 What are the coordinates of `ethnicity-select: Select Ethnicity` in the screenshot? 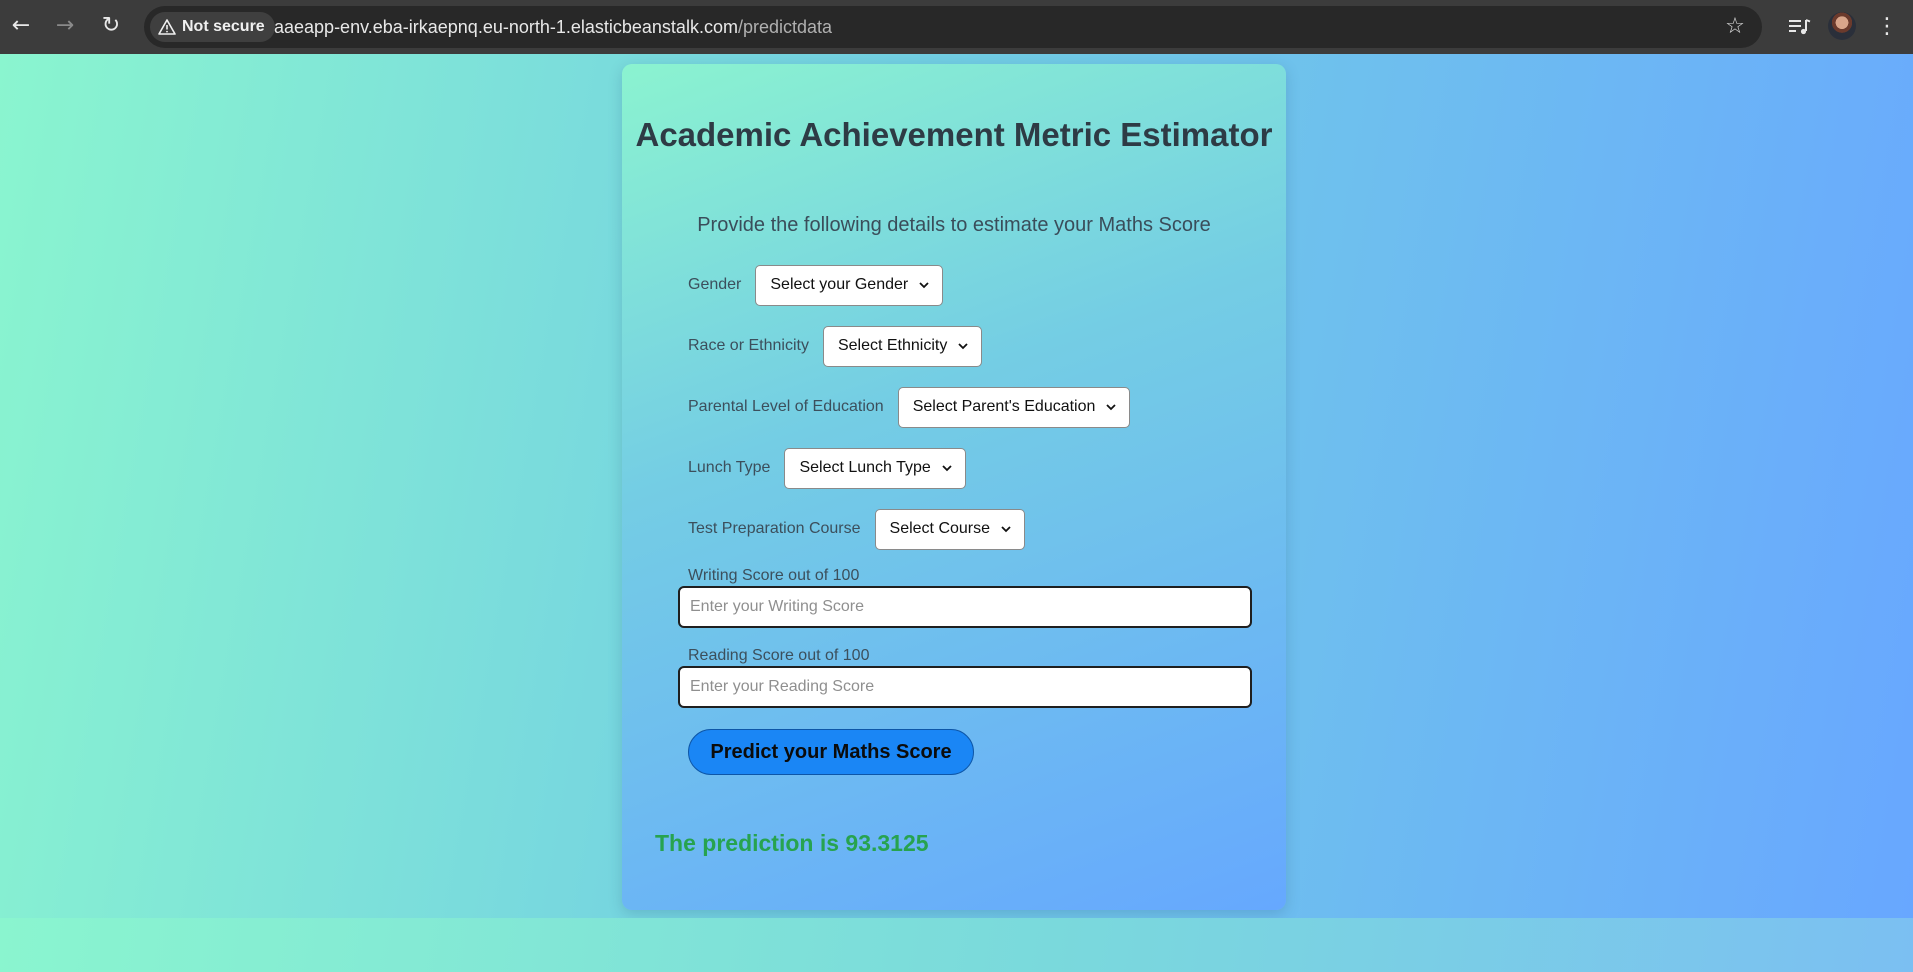 It's located at (902, 346).